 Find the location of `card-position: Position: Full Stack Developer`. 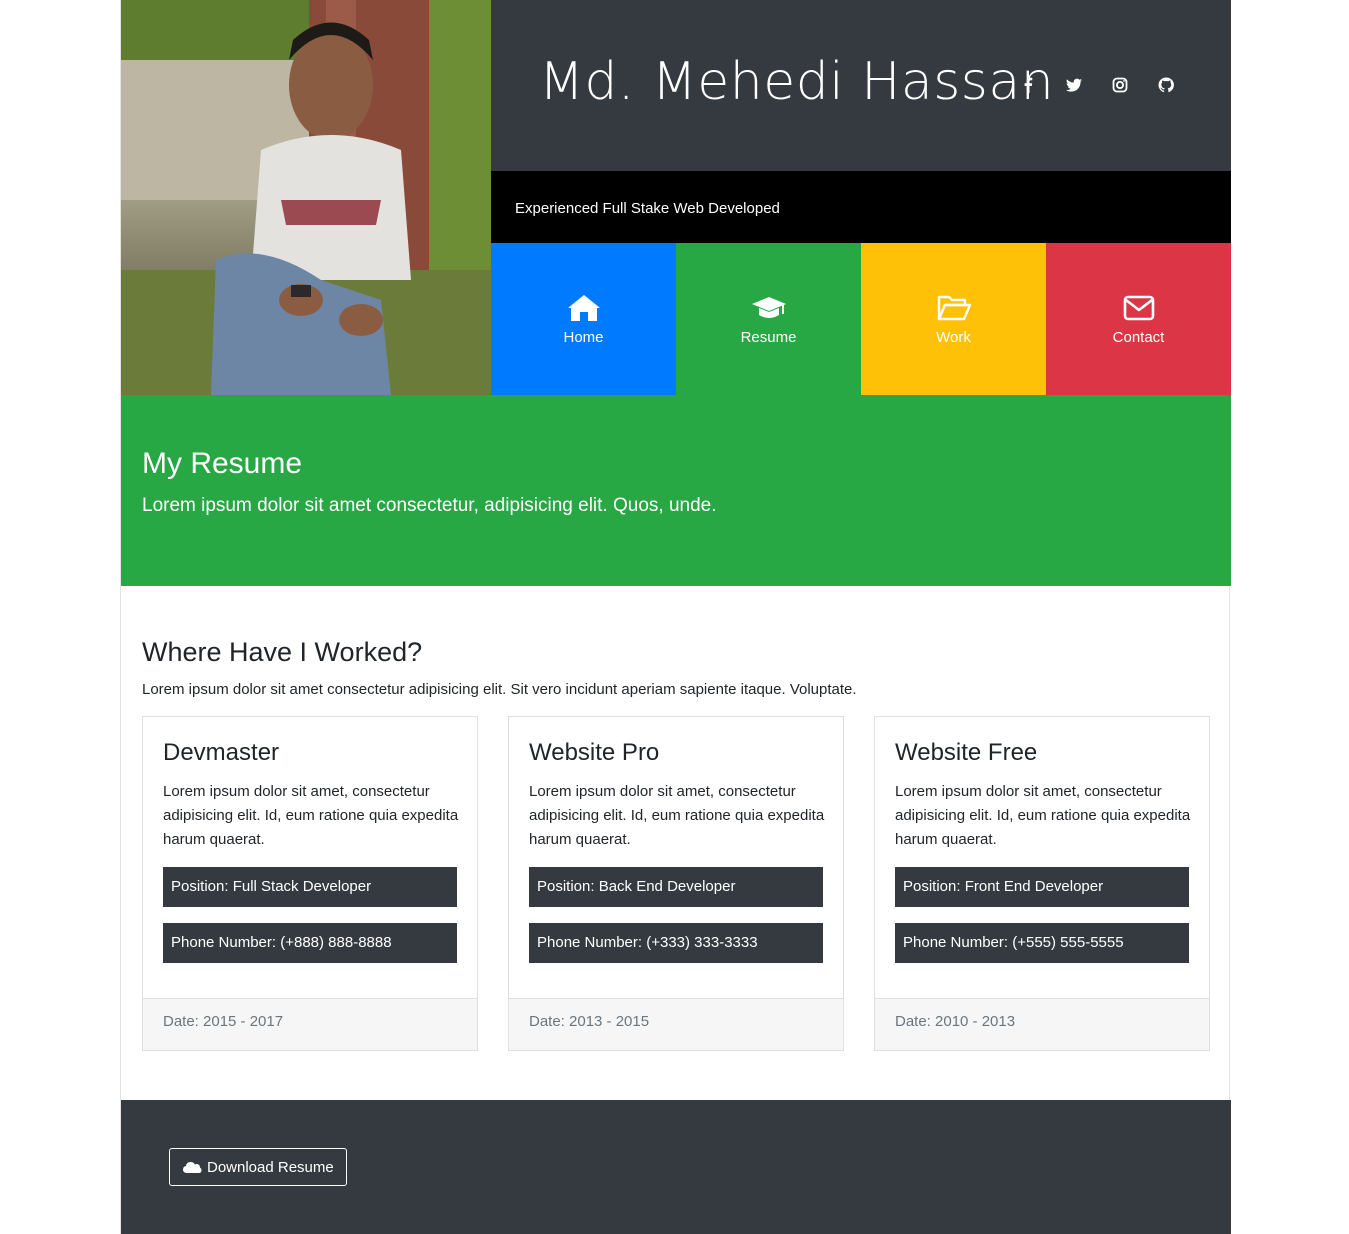

card-position: Position: Full Stack Developer is located at coordinates (310, 887).